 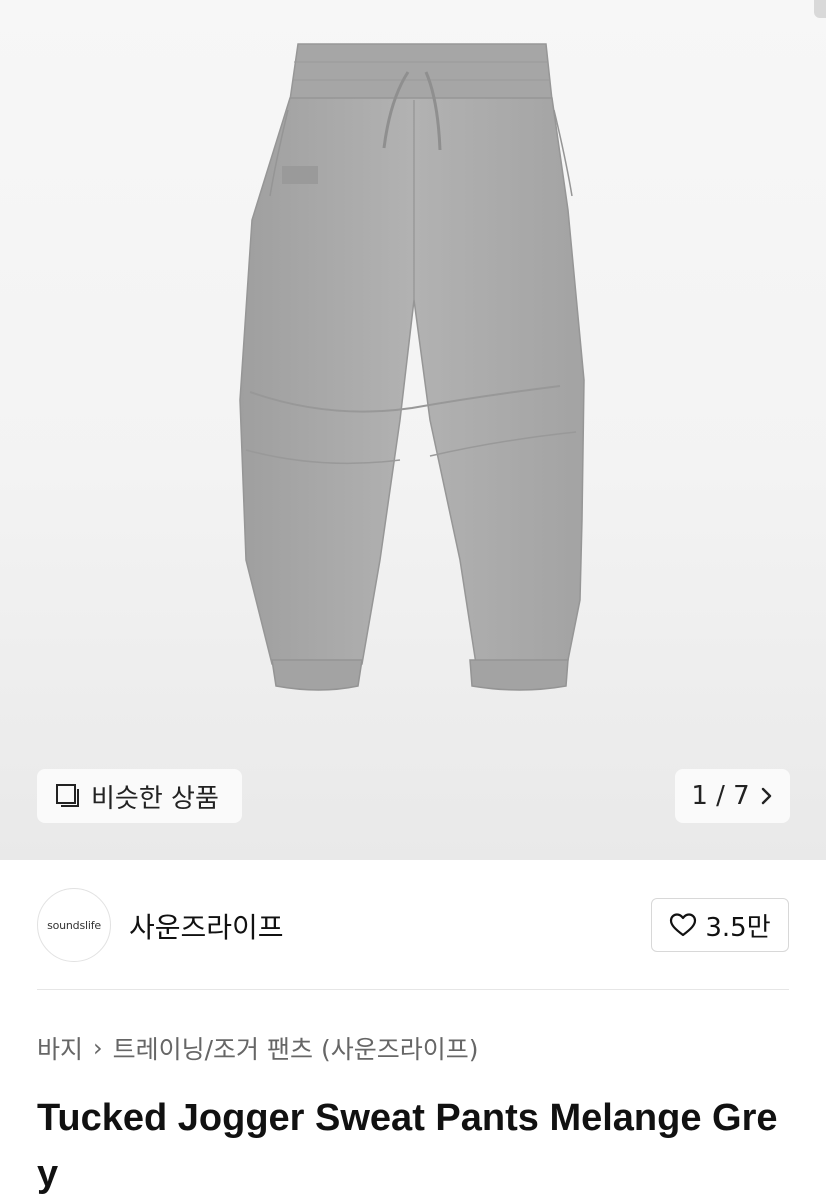 What do you see at coordinates (155, 798) in the screenshot?
I see `similar-products-label: 비슷한 상품` at bounding box center [155, 798].